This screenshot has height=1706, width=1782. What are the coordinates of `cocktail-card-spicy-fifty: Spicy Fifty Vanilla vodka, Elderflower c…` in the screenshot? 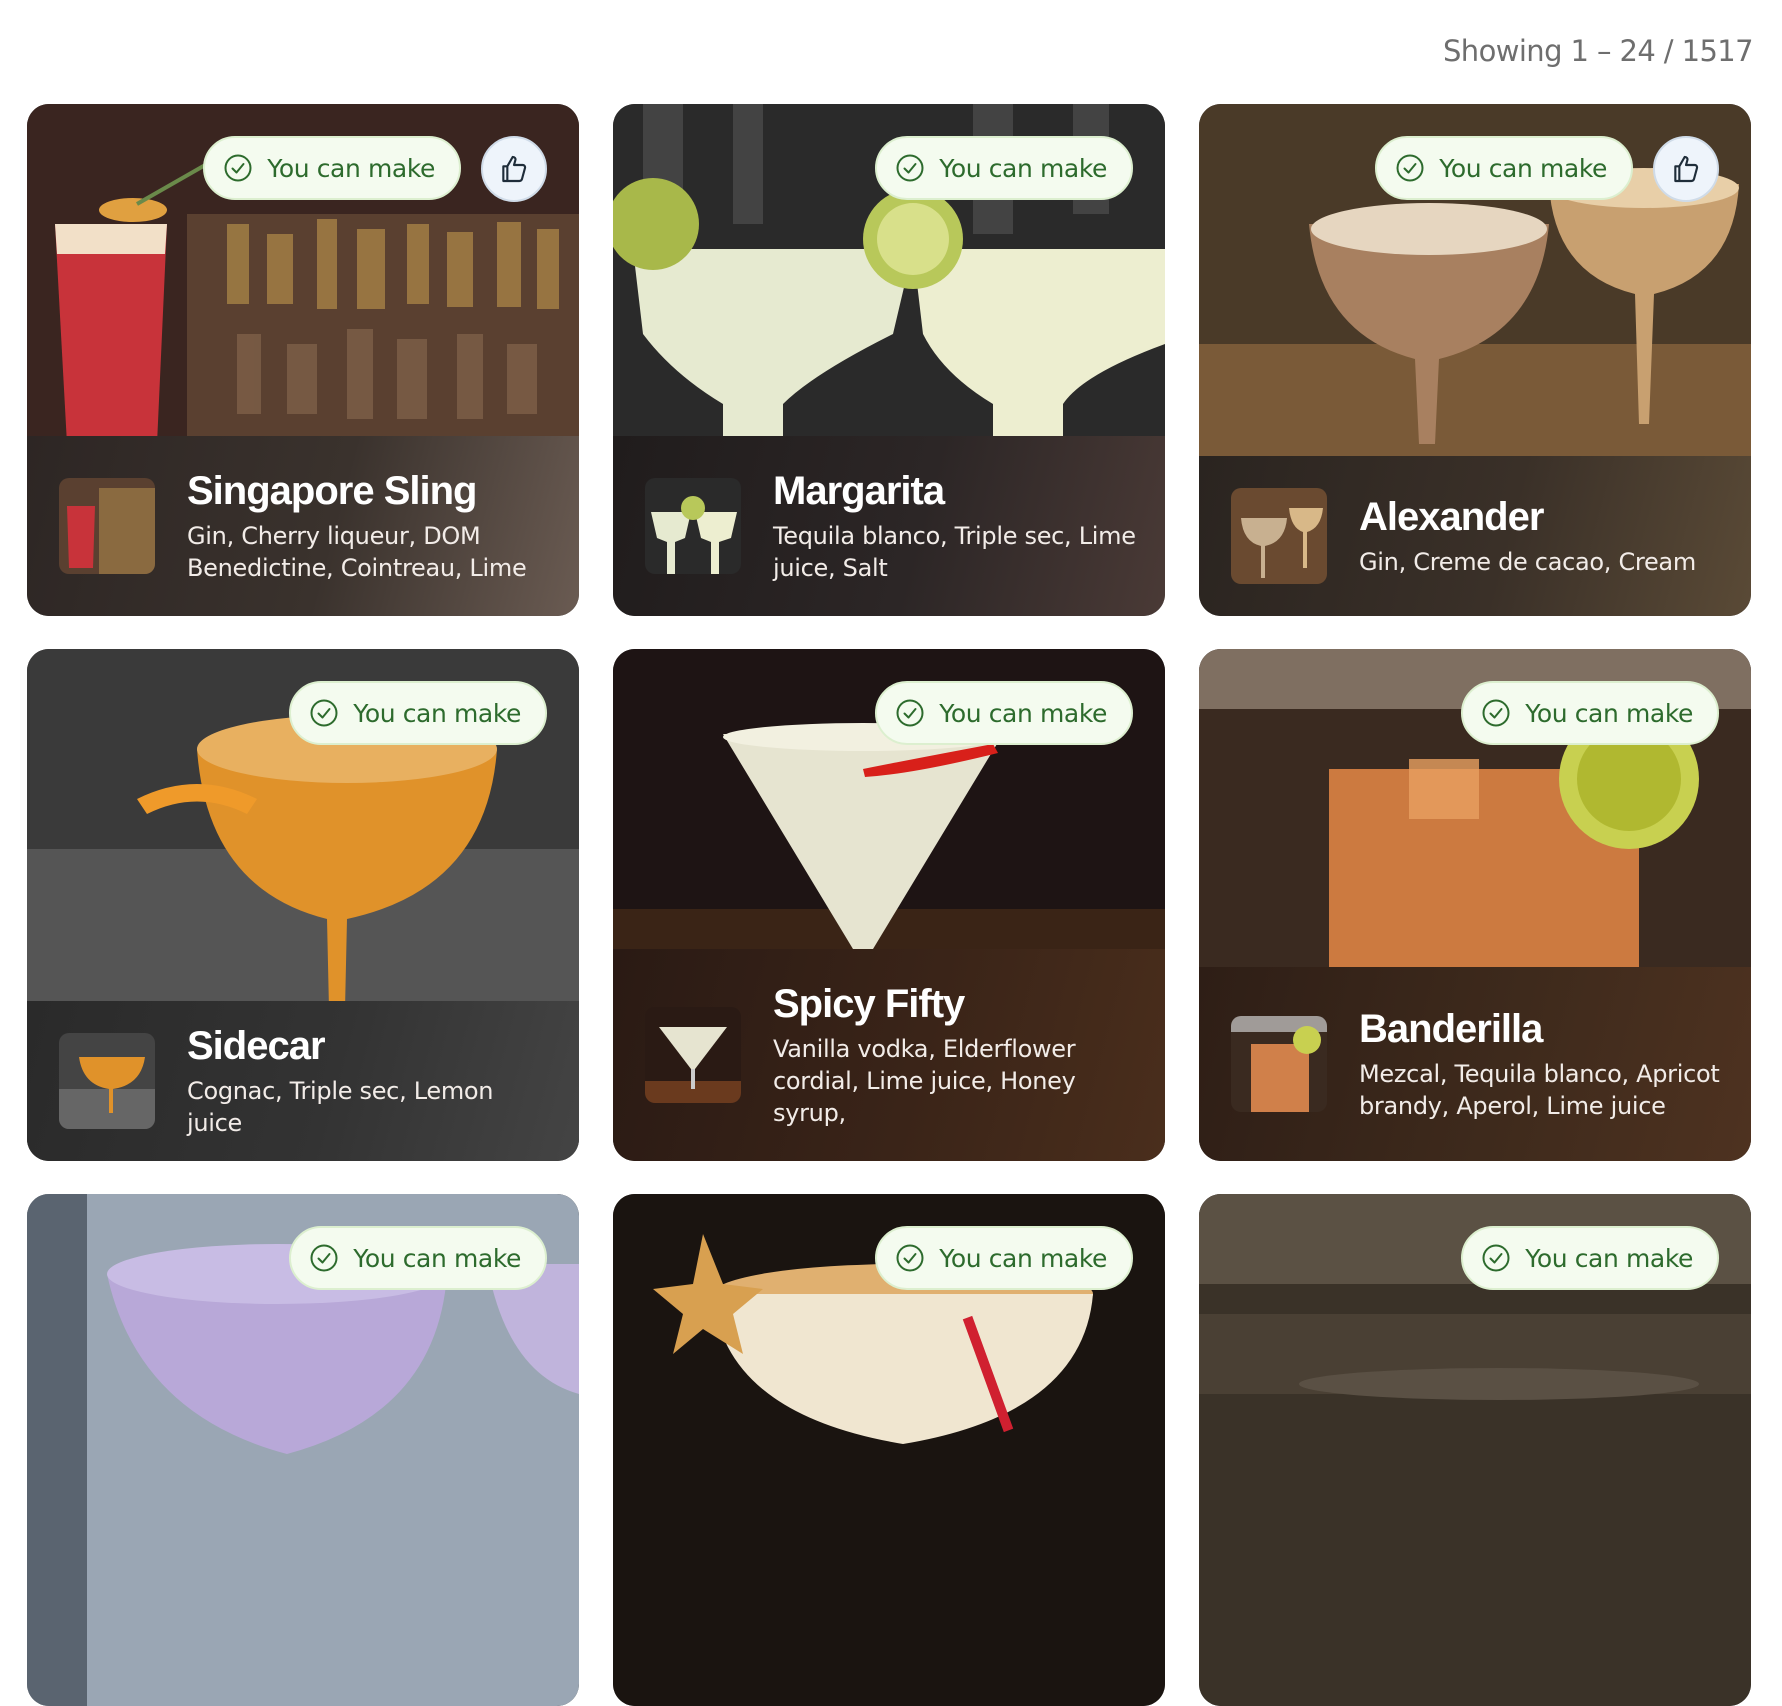 It's located at (889, 905).